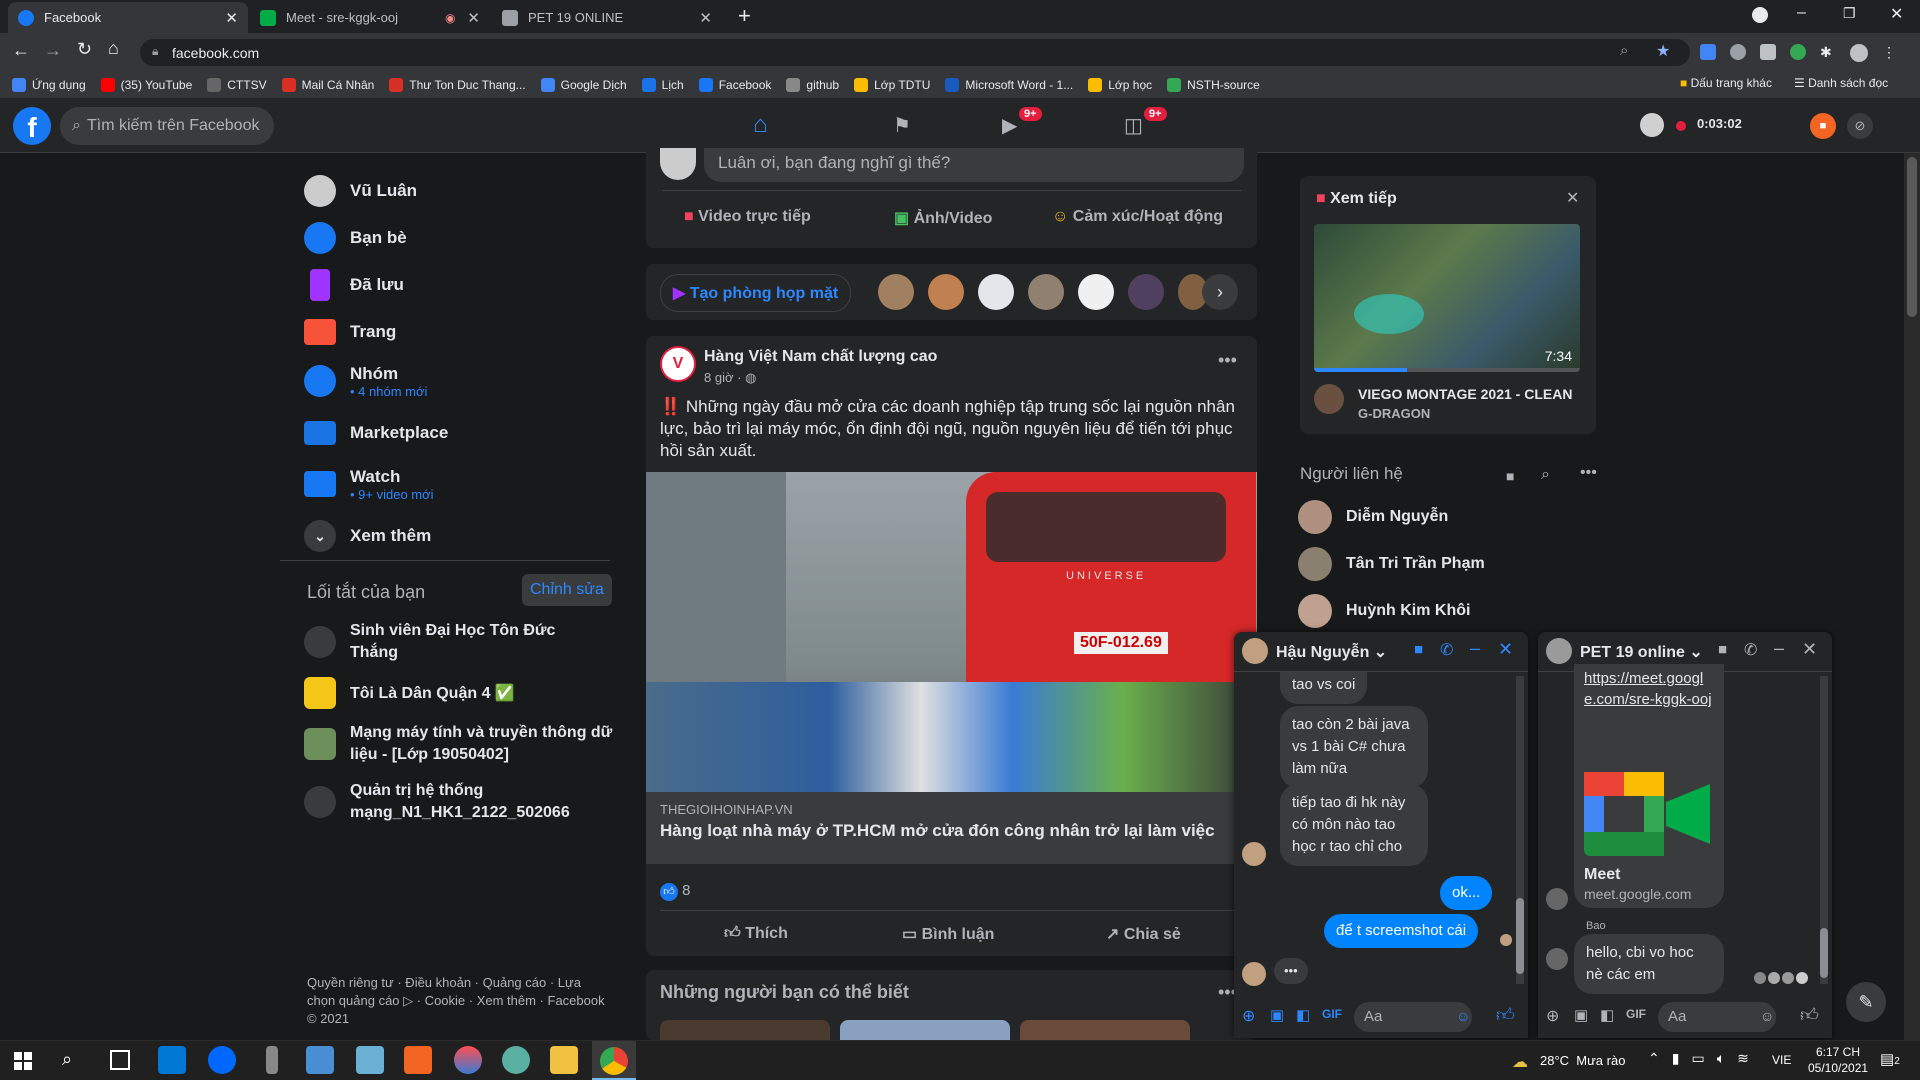  What do you see at coordinates (468, 1060) in the screenshot?
I see `color-app-icon` at bounding box center [468, 1060].